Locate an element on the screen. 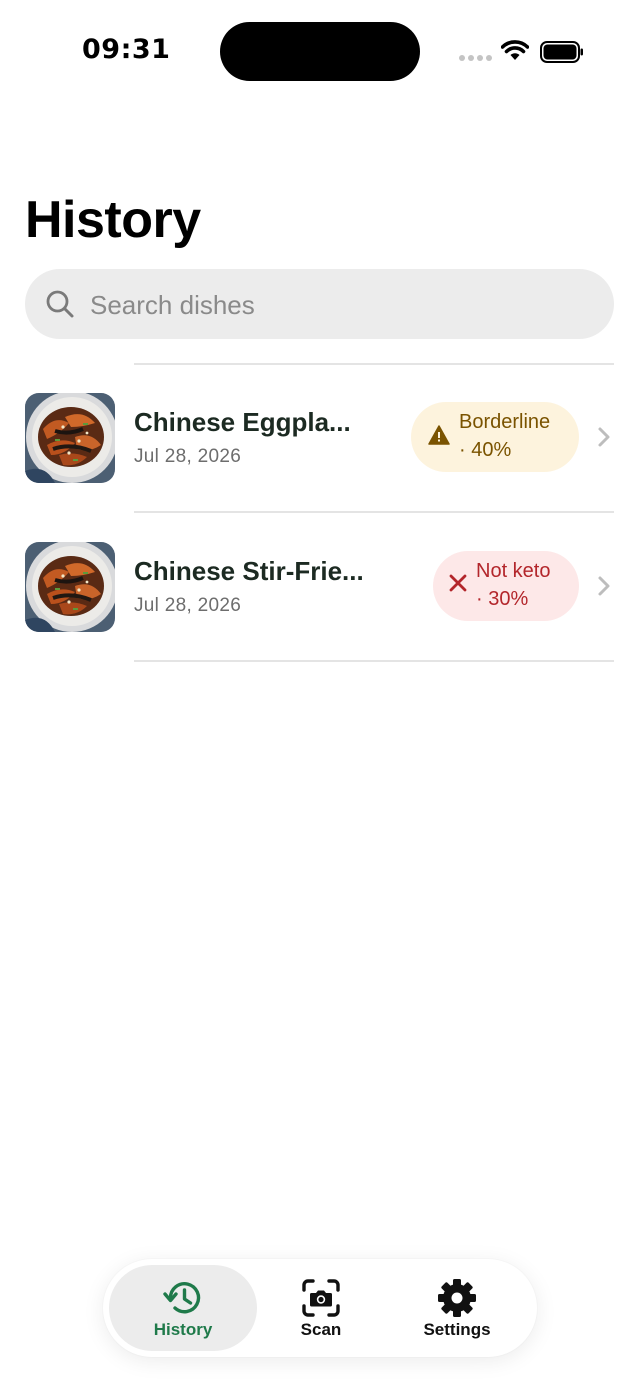 This screenshot has width=640, height=1391. tab-settings: Settings is located at coordinates (457, 1308).